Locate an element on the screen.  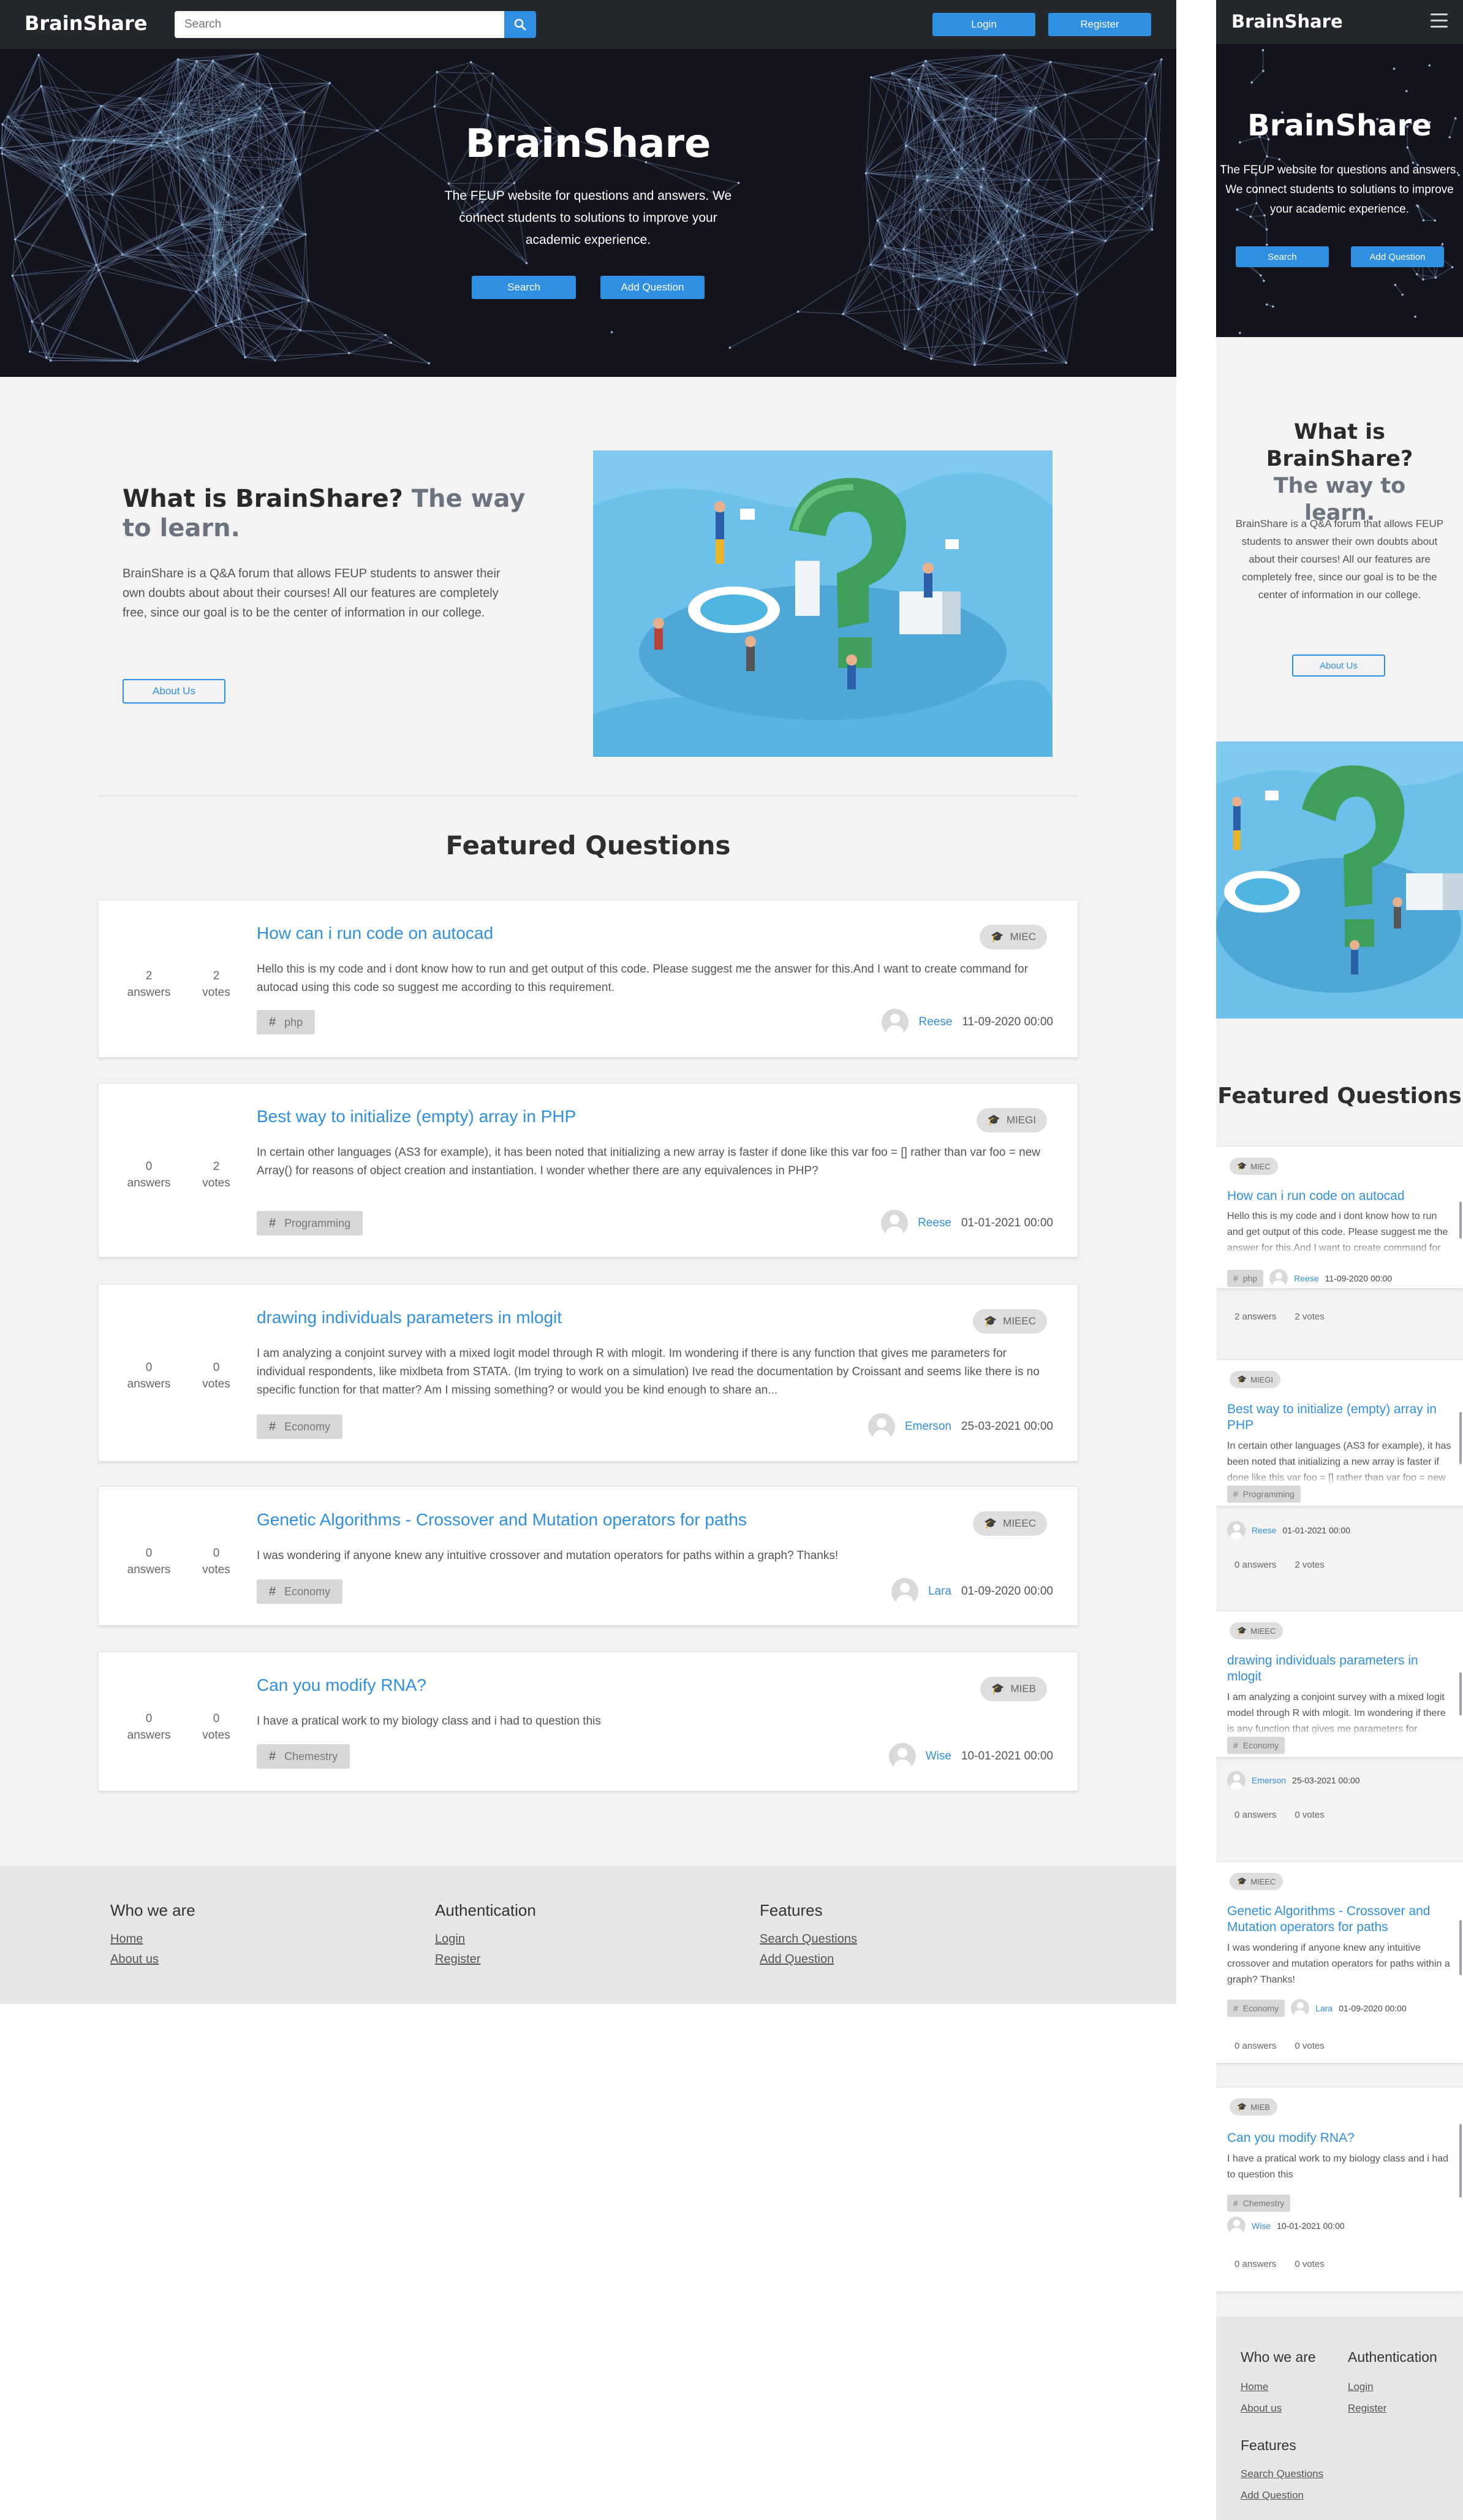
question-mark-illustration is located at coordinates (1339, 880).